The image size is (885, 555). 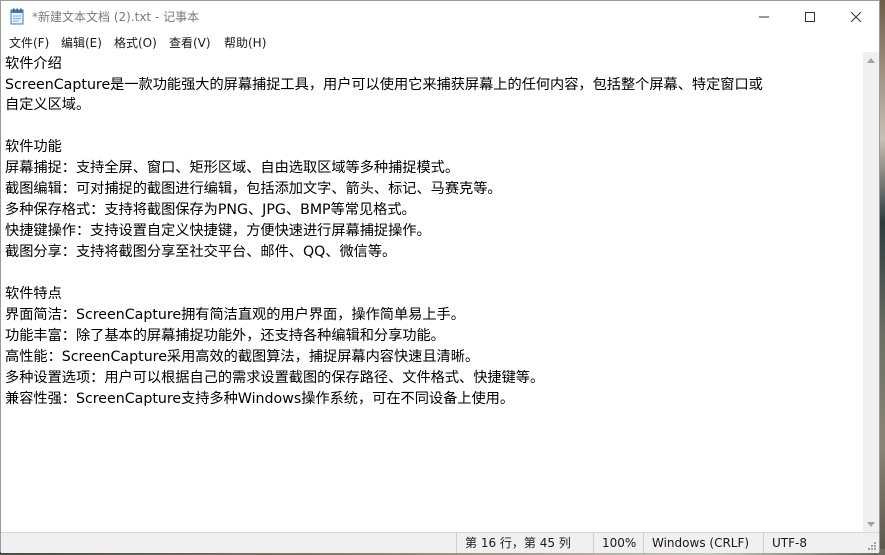 I want to click on text-line: 界面简洁：ScreenCapture拥有简洁直观的用户界面，操作简单易上手。, so click(x=235, y=315).